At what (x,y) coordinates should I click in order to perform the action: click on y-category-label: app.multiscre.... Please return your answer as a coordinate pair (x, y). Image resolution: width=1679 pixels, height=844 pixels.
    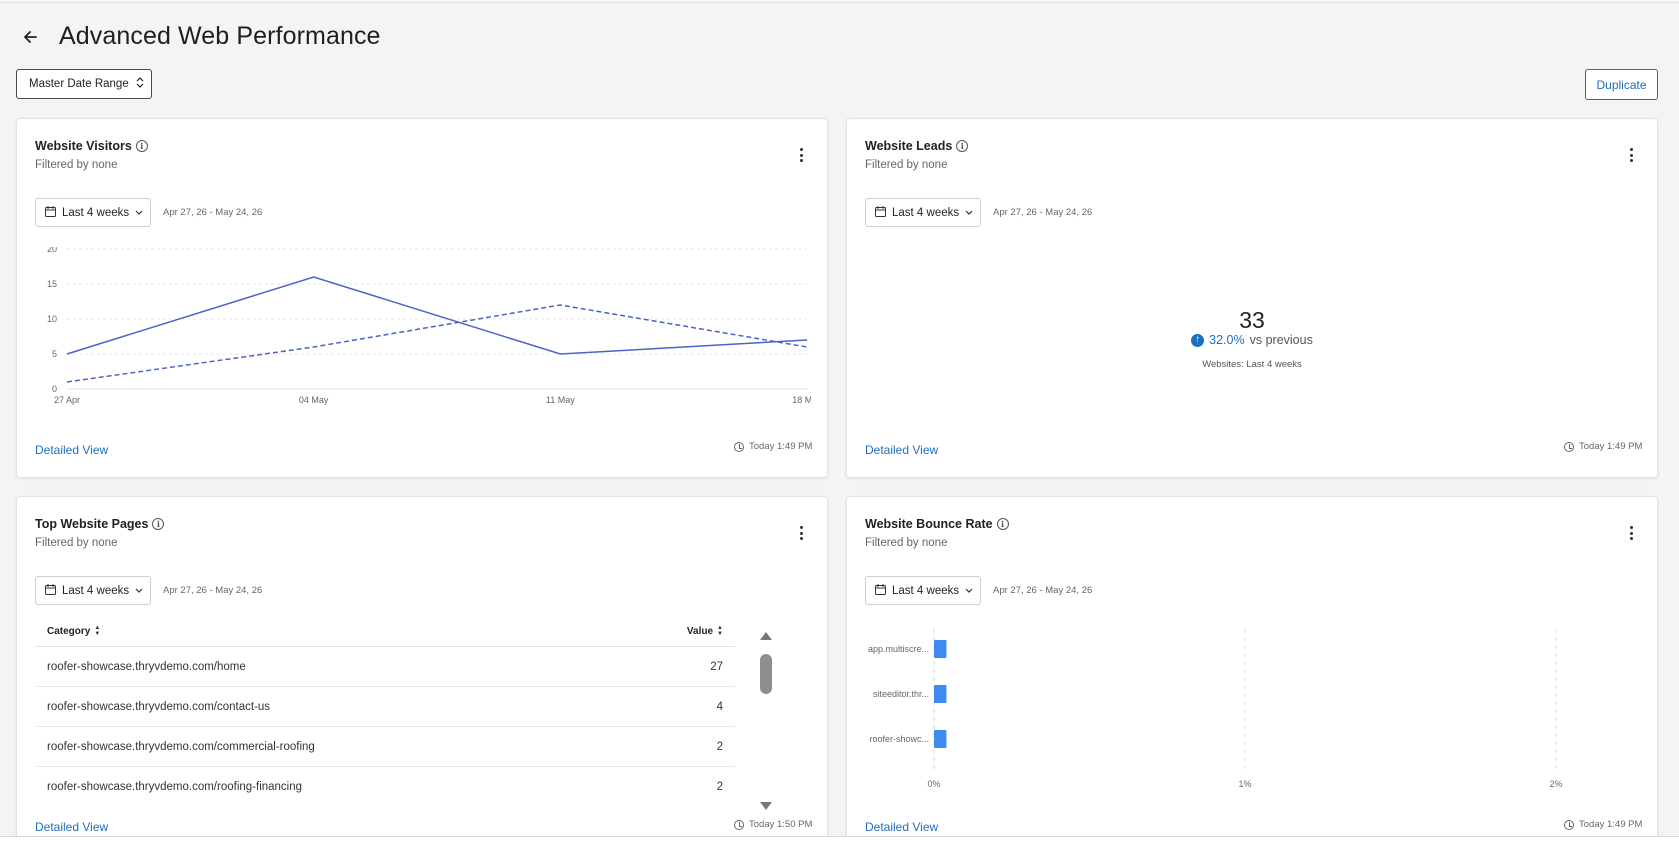
    Looking at the image, I should click on (898, 649).